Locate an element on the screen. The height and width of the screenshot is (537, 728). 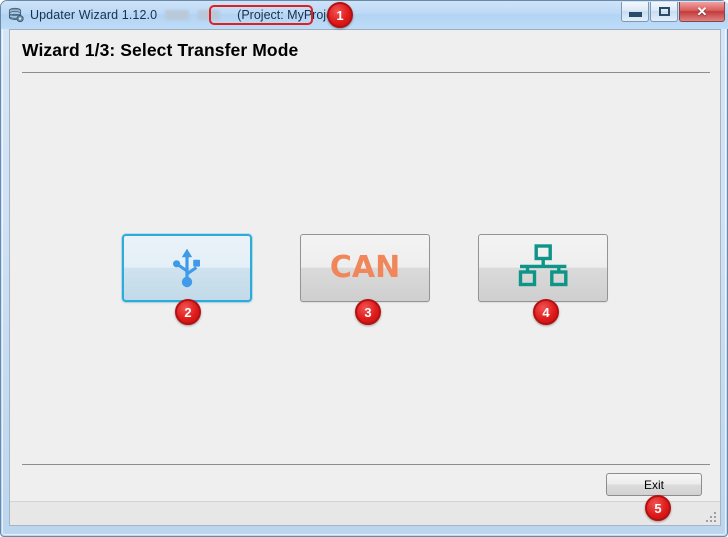
network-icon is located at coordinates (543, 268).